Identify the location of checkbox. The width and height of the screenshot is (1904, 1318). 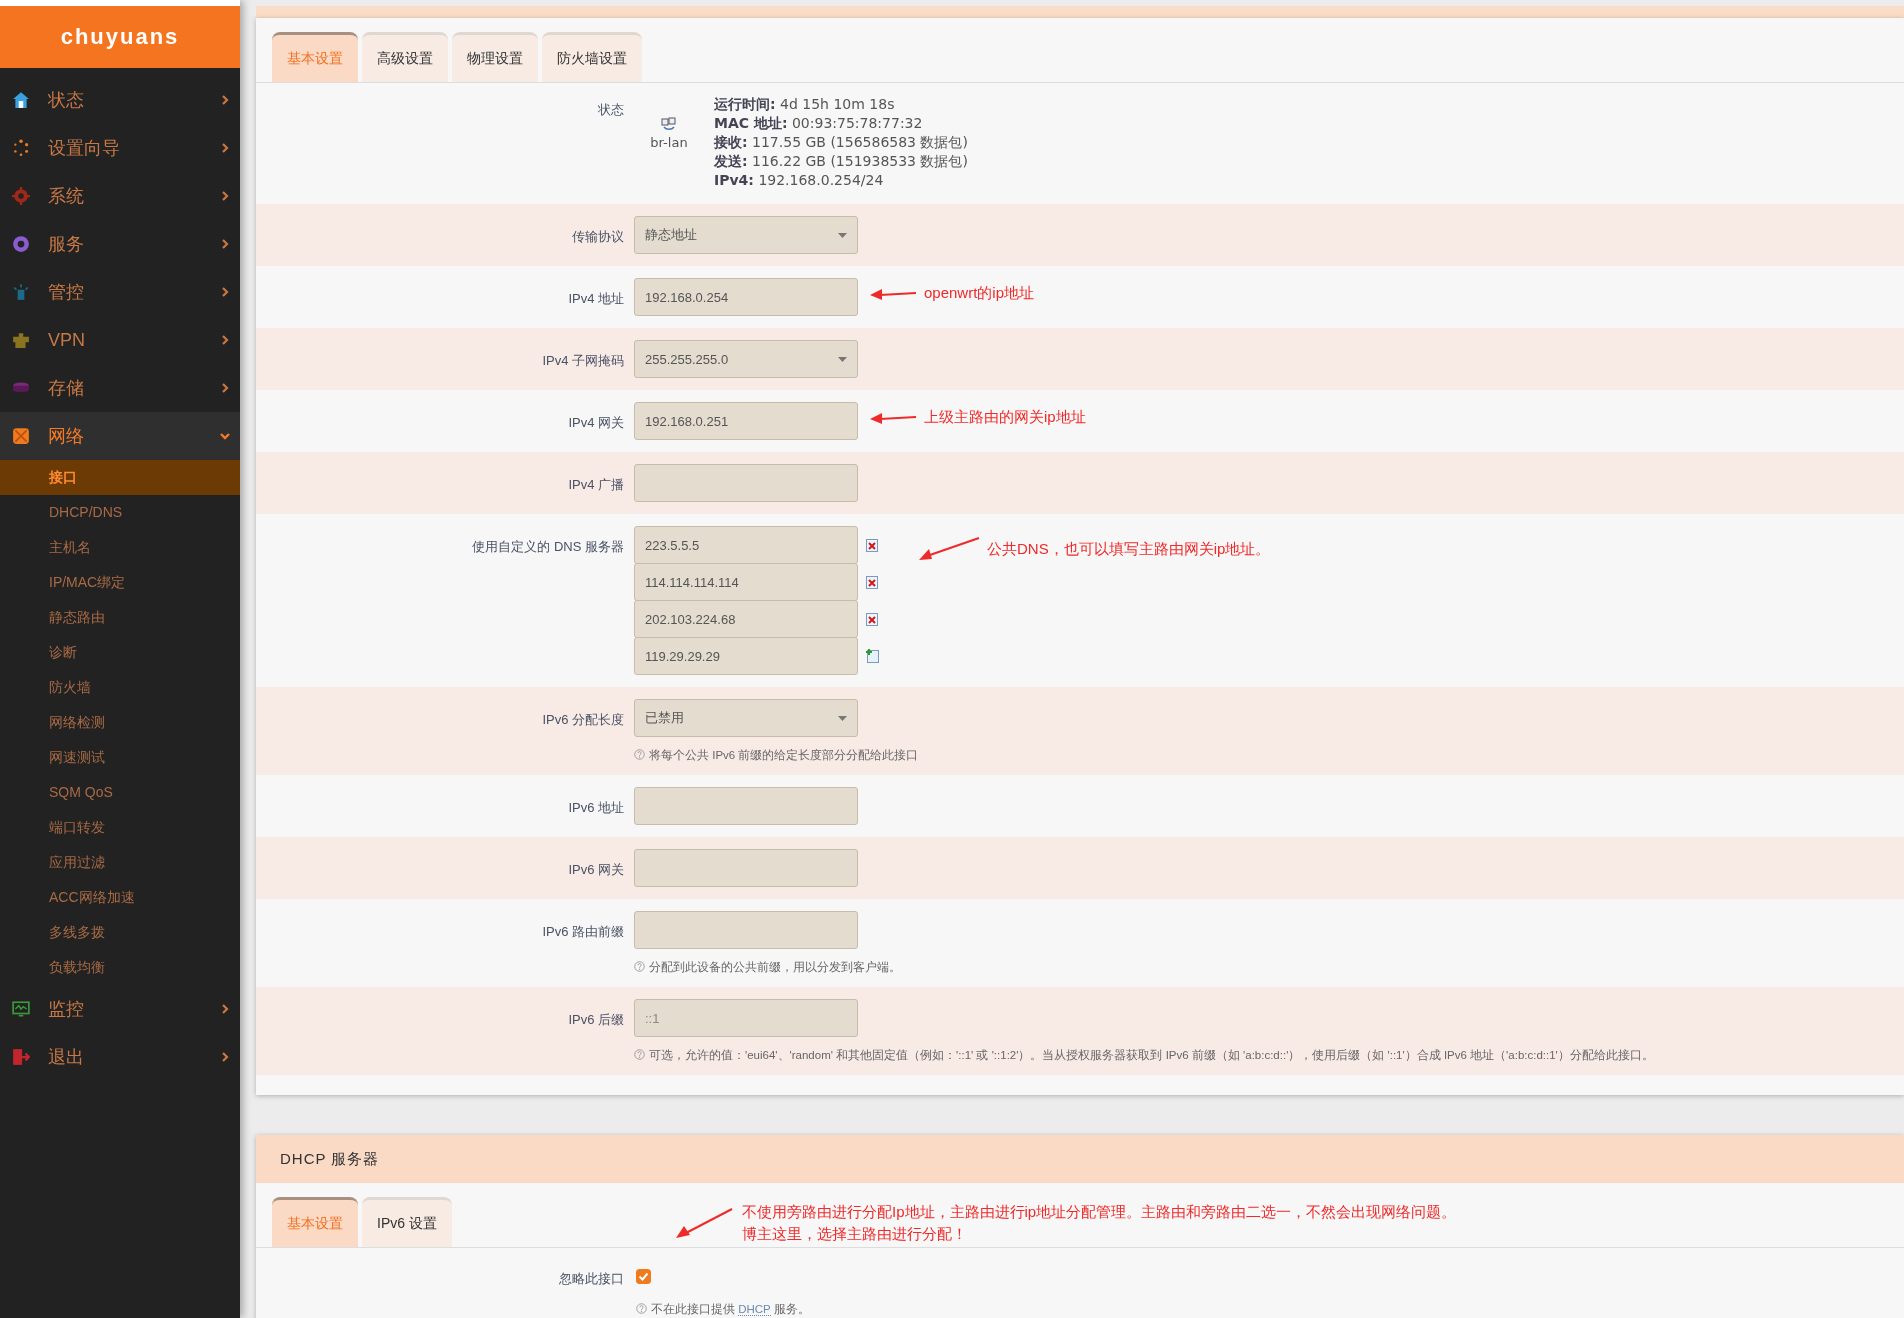
(643, 1277).